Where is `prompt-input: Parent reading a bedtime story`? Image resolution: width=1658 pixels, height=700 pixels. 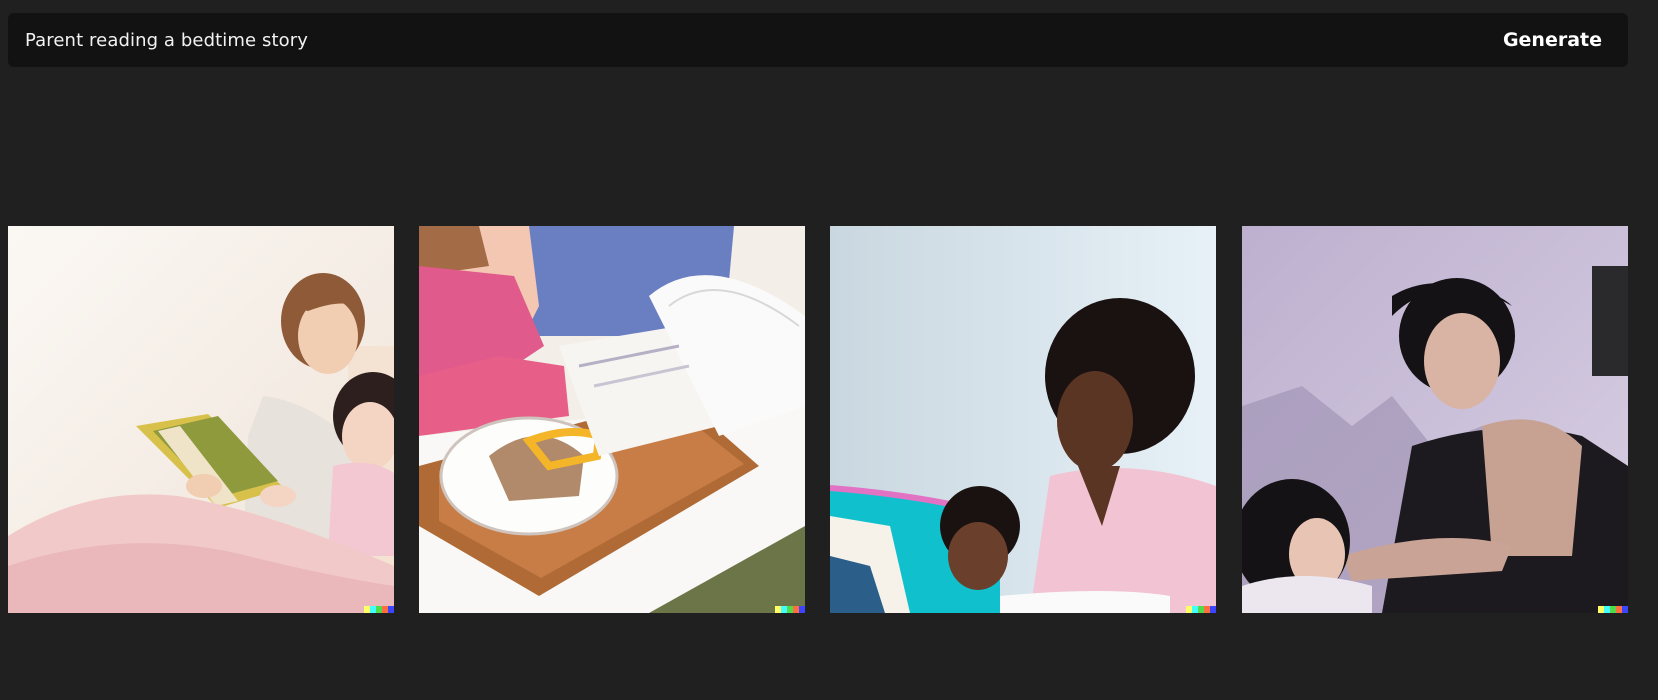 prompt-input: Parent reading a bedtime story is located at coordinates (166, 40).